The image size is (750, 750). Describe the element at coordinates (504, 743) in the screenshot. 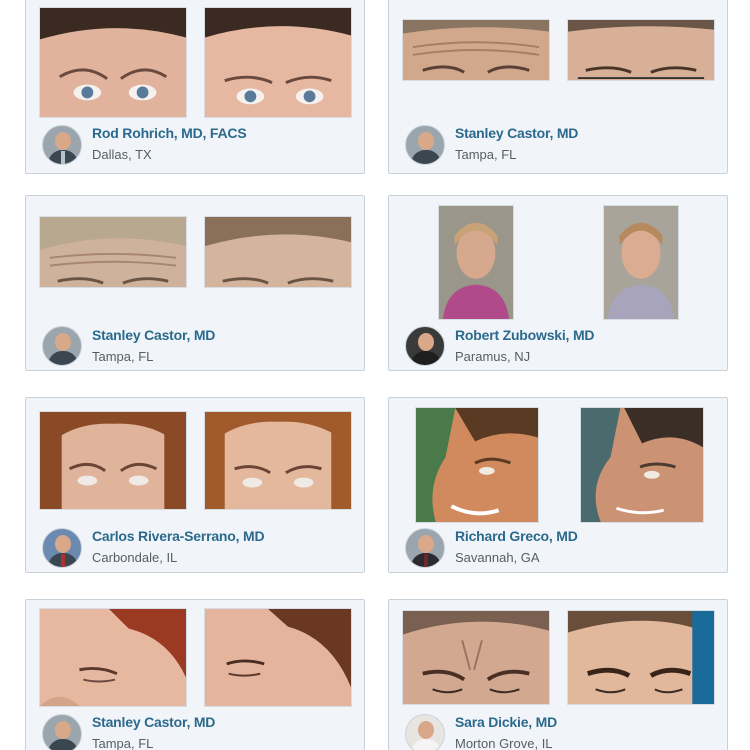

I see `doctor-location: Morton Grove, IL` at that location.